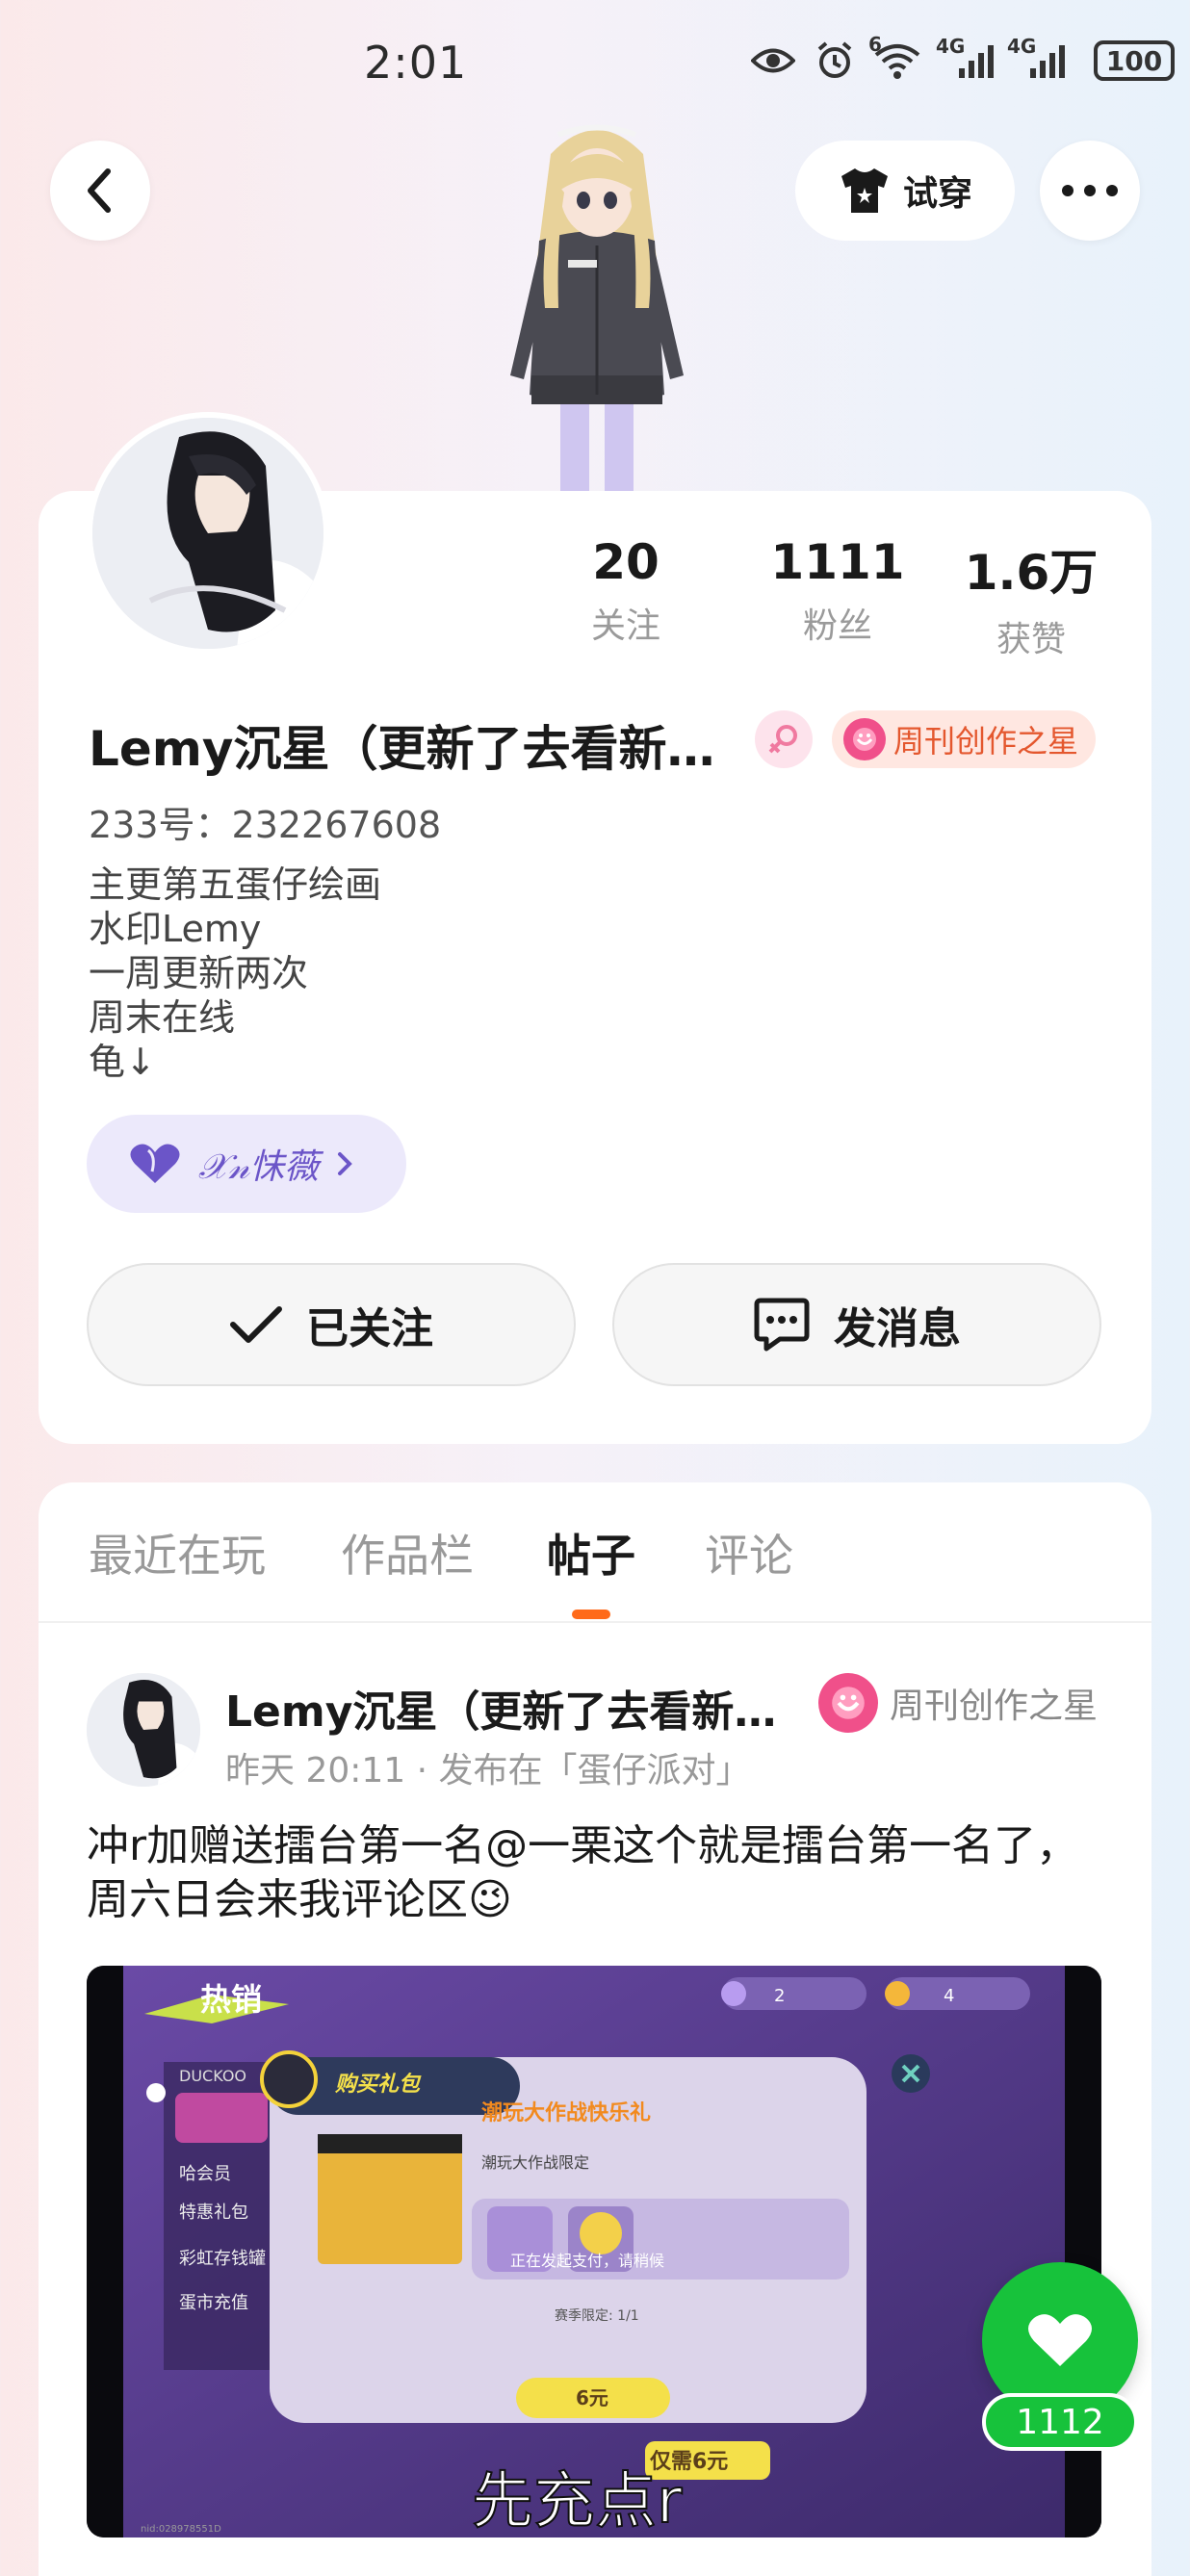 Image resolution: width=1190 pixels, height=2576 pixels. I want to click on stat-value: 1.6万, so click(1032, 573).